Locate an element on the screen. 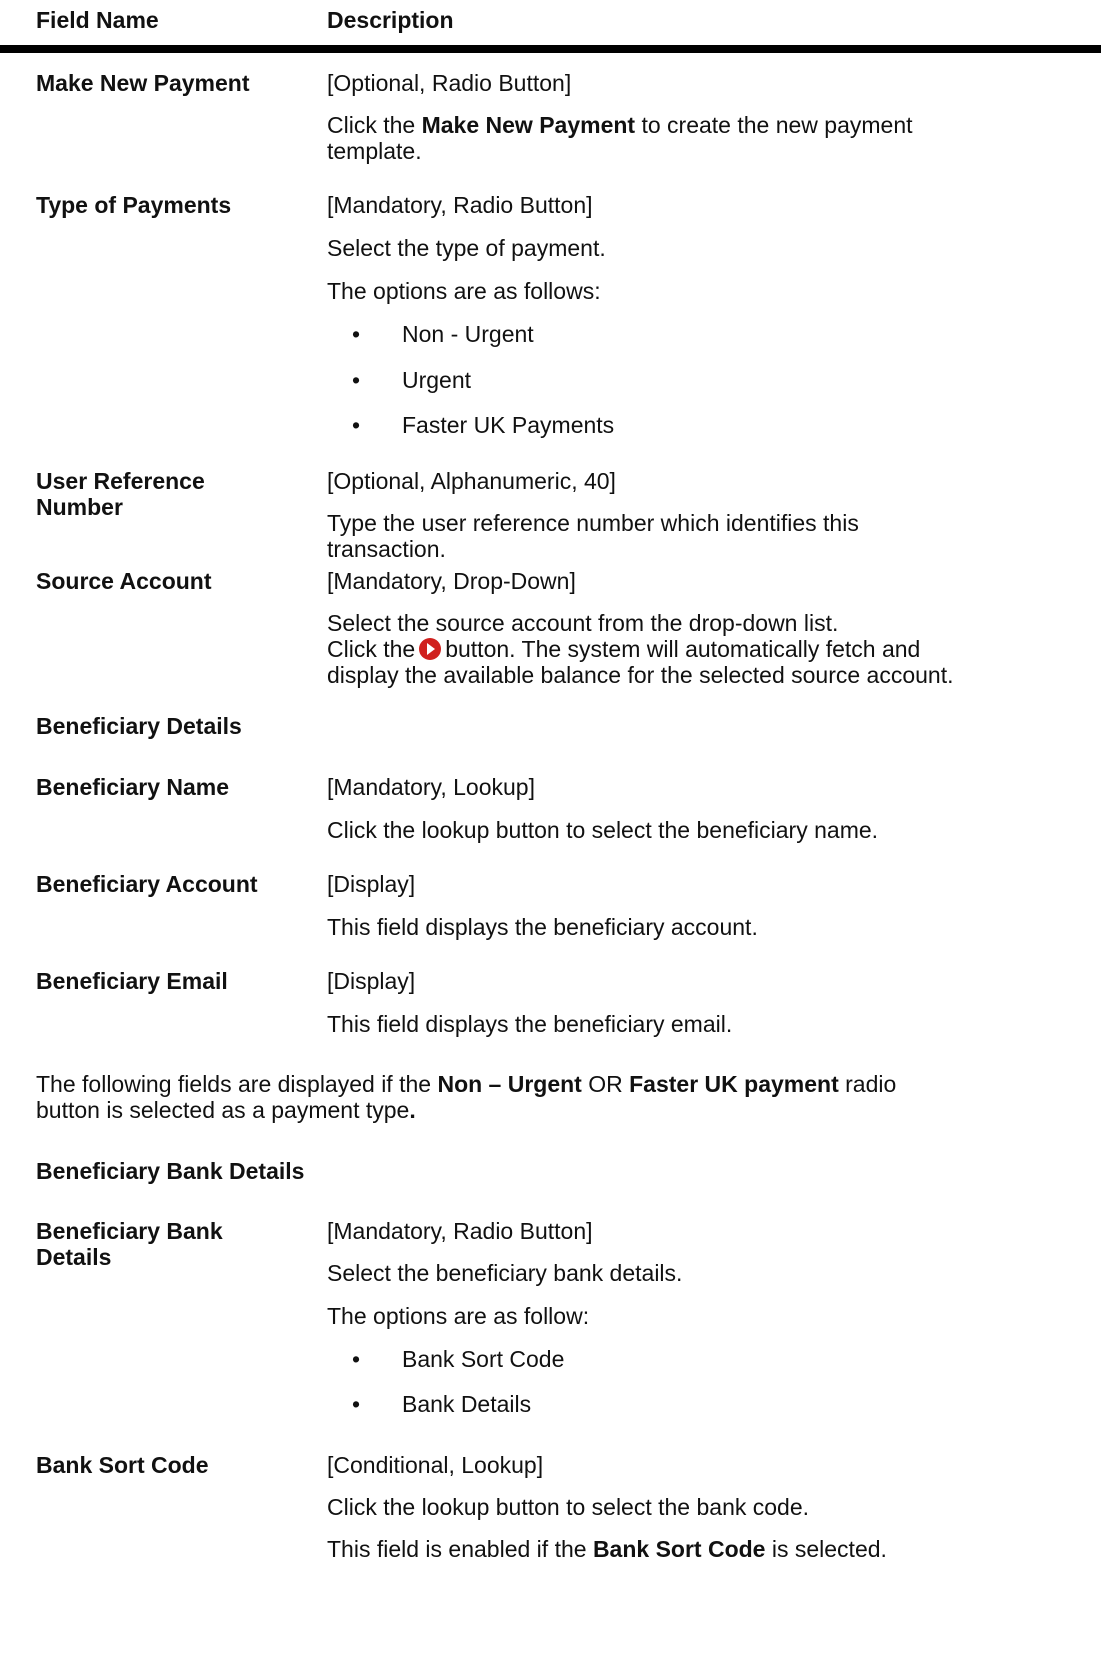 The image size is (1101, 1659). spec-beneficiary-bank-details: [Mandatory, Radio Button] is located at coordinates (460, 1231).